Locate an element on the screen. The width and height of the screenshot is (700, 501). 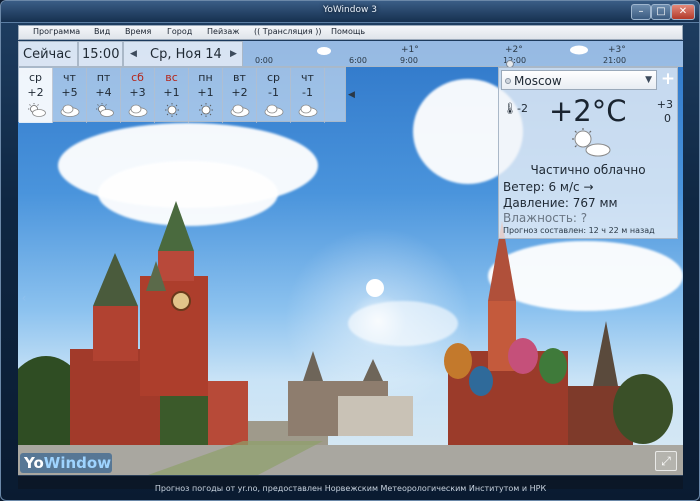
forecast-day-temp: +3 is located at coordinates (137, 92).